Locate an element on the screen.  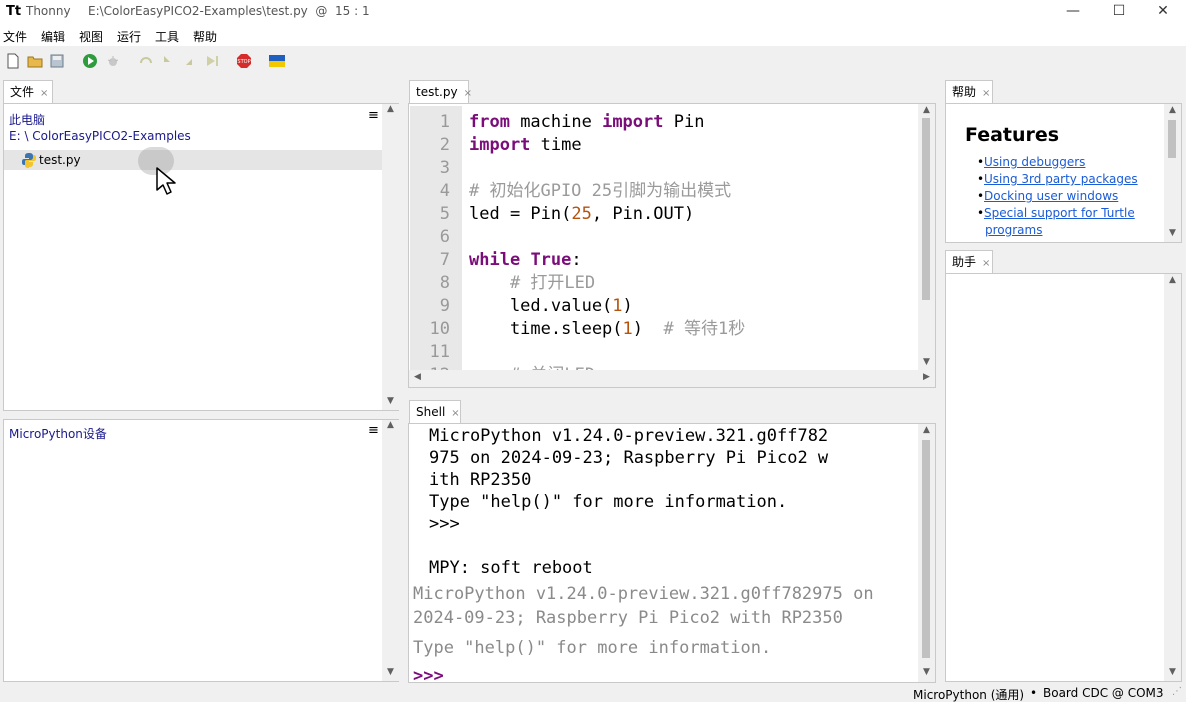
code-line: import time is located at coordinates (525, 145).